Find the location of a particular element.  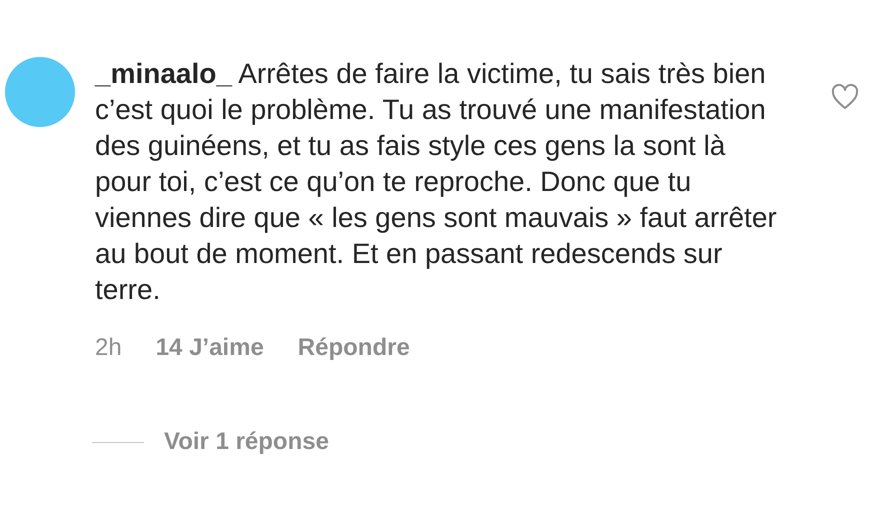

reply-link: Répondre is located at coordinates (354, 348).